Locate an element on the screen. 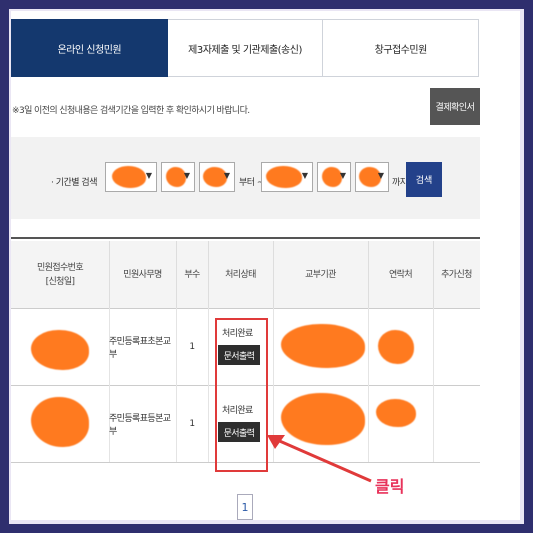 This screenshot has width=533, height=533. col-status: 처리상태 is located at coordinates (241, 274).